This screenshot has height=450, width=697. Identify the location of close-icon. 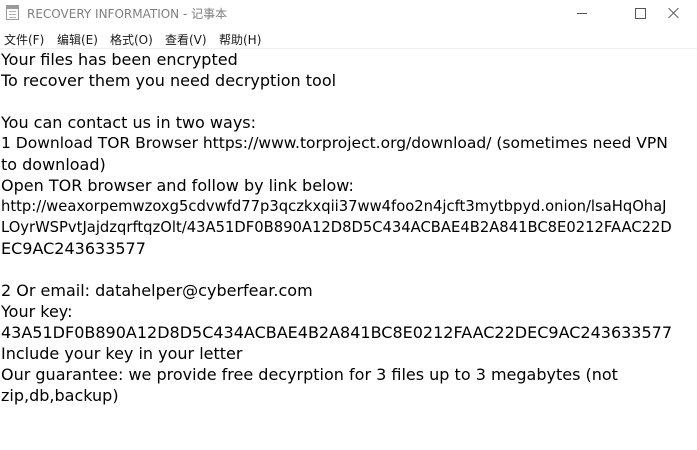
(674, 13).